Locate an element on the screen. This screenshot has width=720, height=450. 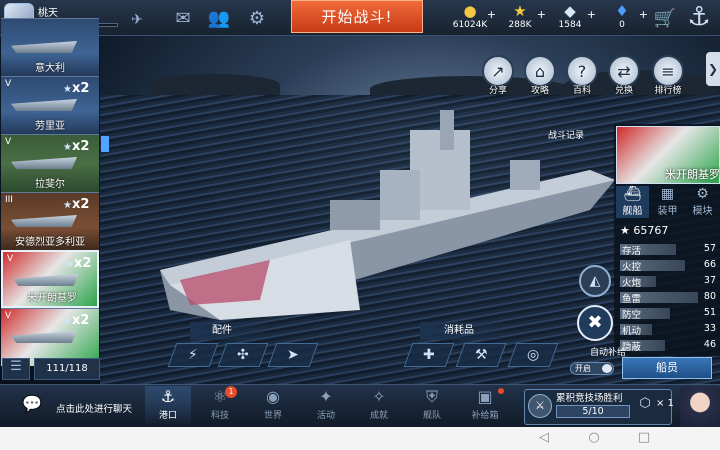
battle-record-link: 战斗记录 is located at coordinates (566, 134).